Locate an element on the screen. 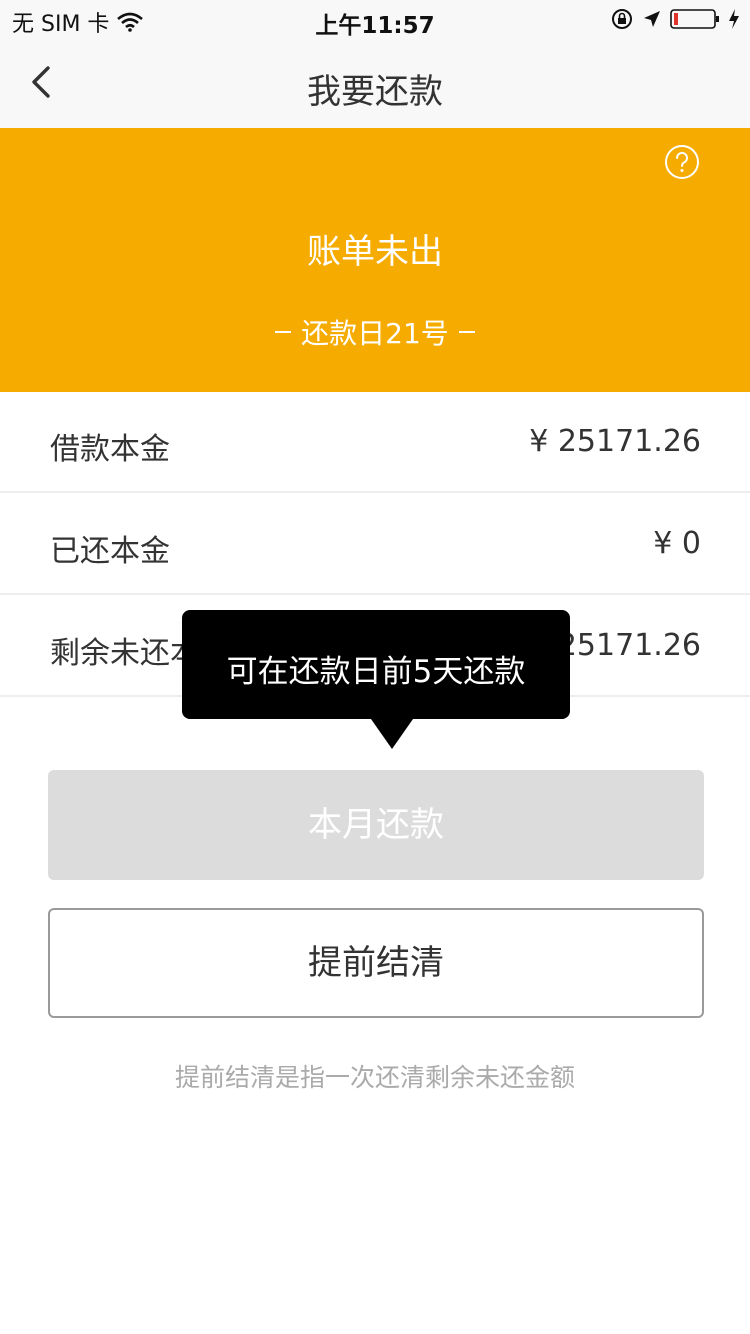 The height and width of the screenshot is (1334, 750). repaid-principal-row: 已还本金 ¥ 0 is located at coordinates (375, 544).